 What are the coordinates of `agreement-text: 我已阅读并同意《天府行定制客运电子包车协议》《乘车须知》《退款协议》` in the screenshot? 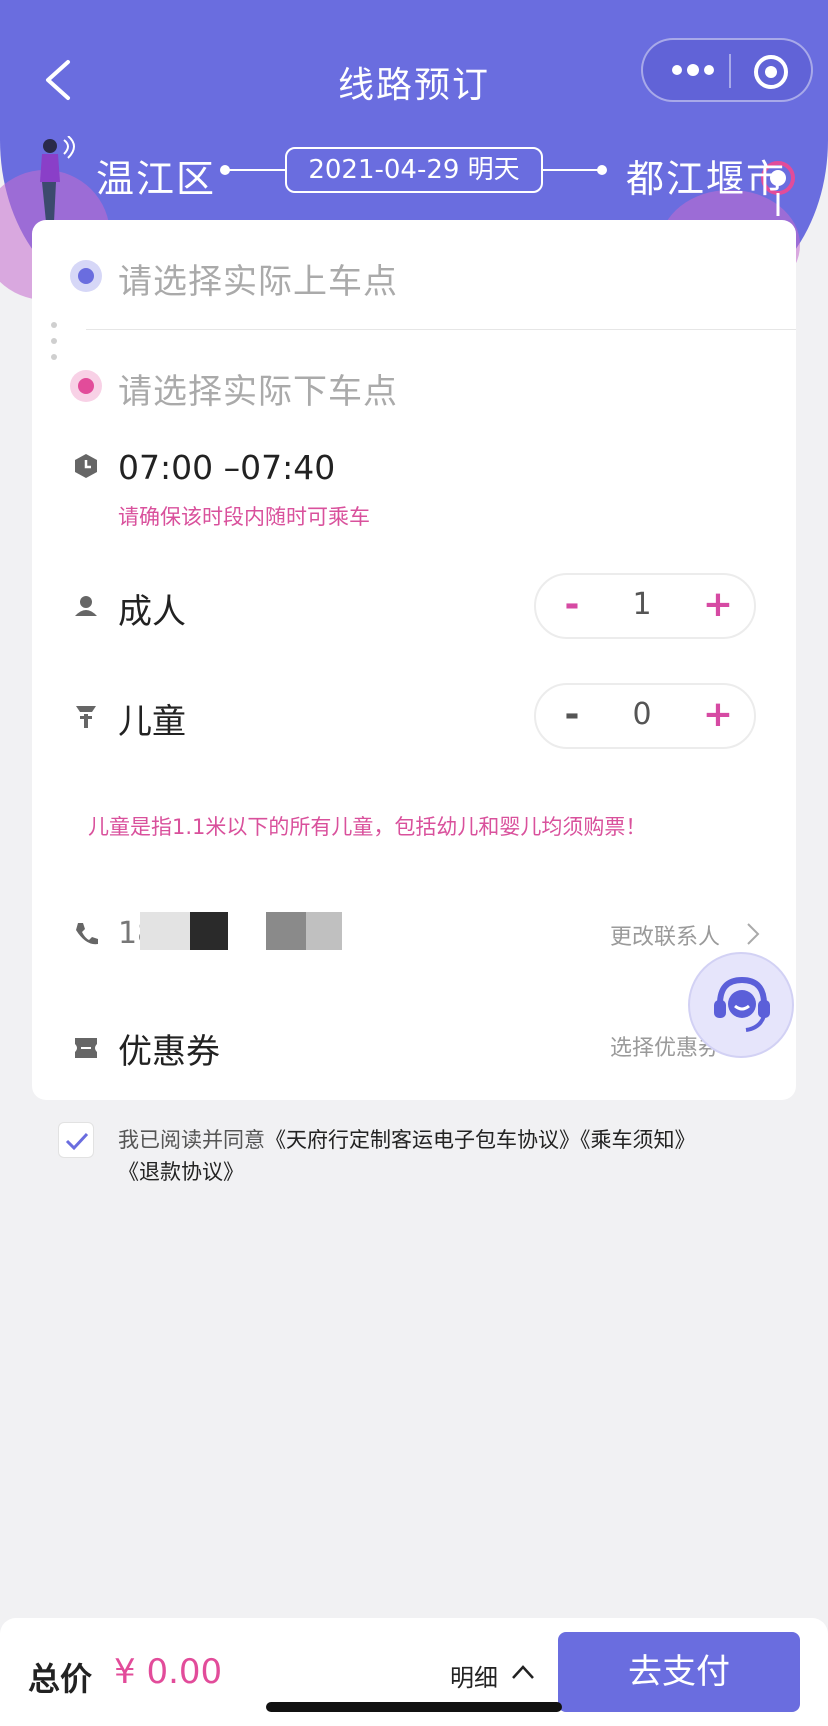 It's located at (438, 1156).